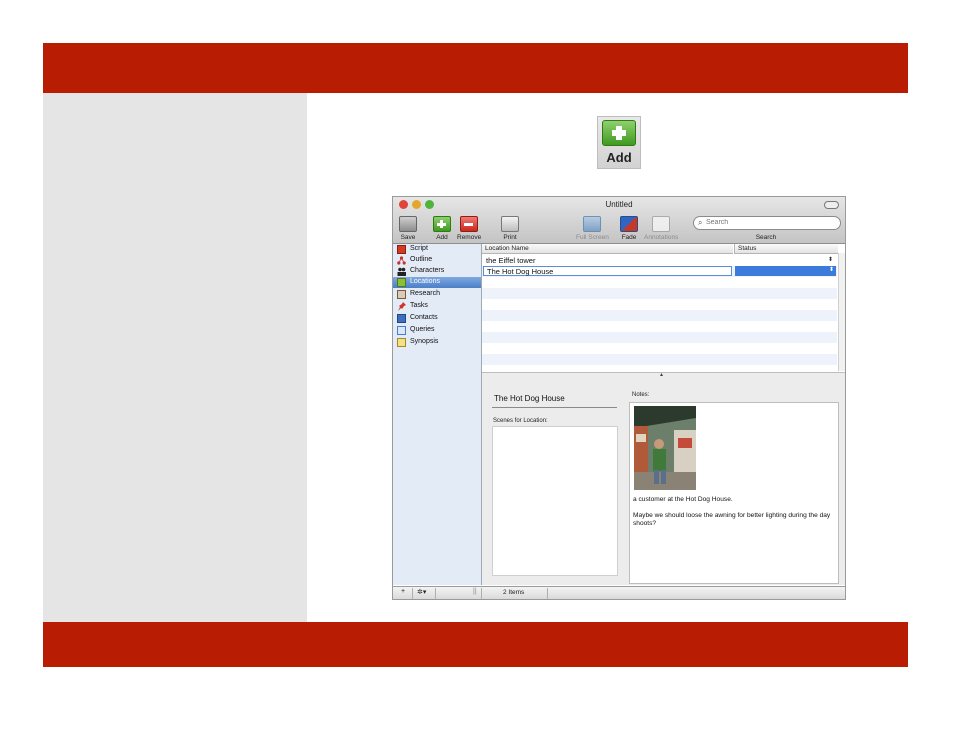 The width and height of the screenshot is (954, 737). I want to click on table-row-editing: The Hot Dog House ⬍, so click(659, 271).